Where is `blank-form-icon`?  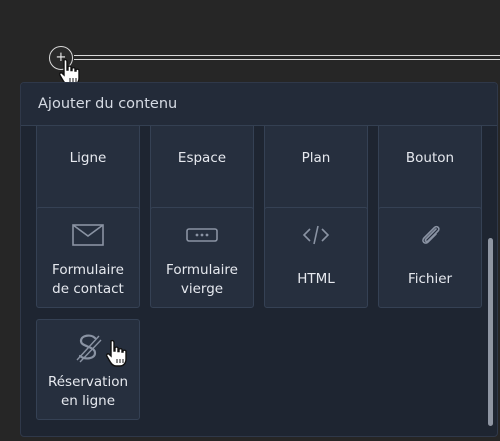
blank-form-icon is located at coordinates (202, 237).